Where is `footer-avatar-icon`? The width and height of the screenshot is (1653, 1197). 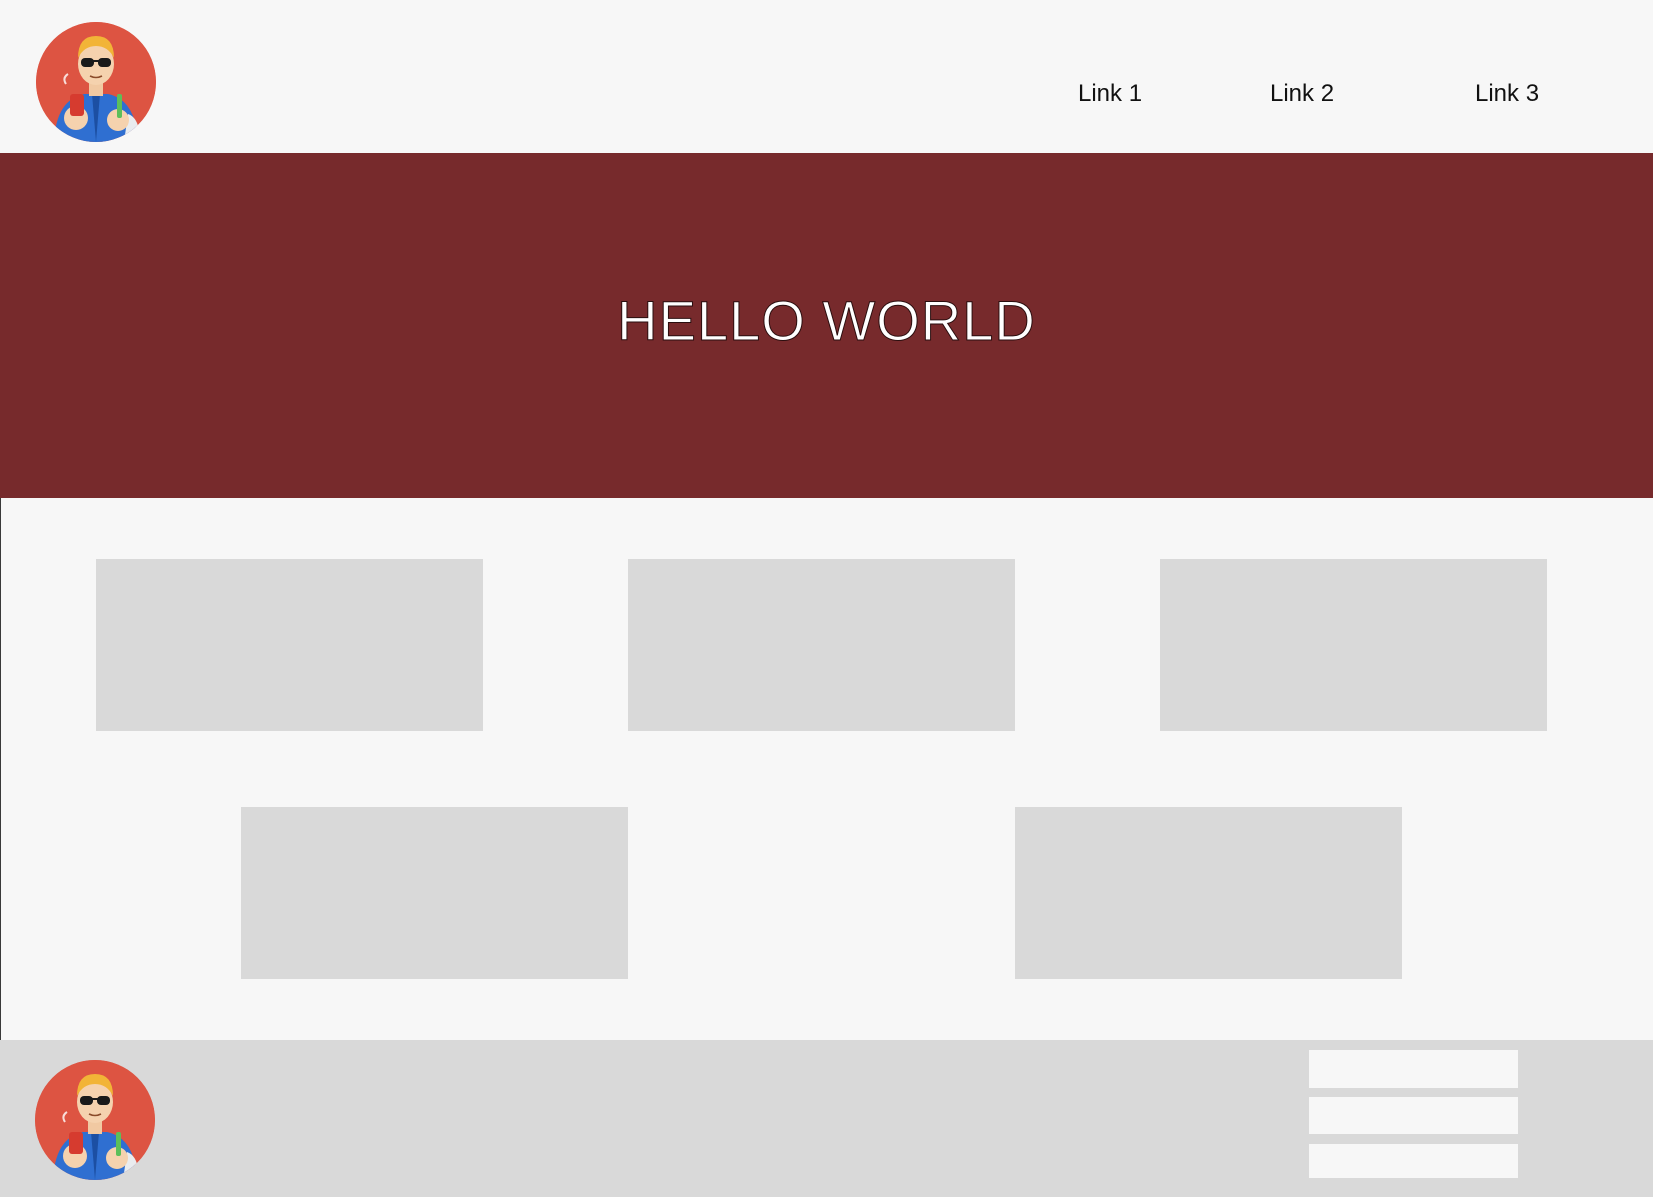
footer-avatar-icon is located at coordinates (95, 1120).